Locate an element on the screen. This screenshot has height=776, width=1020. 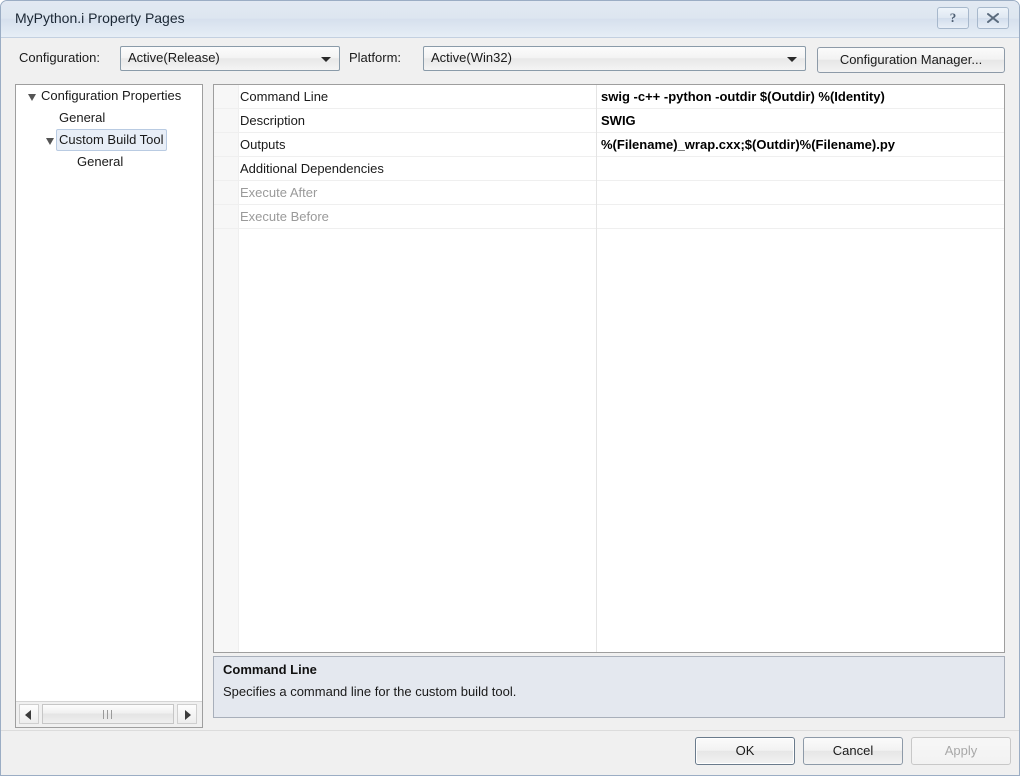
property-name: Additional Dependencies is located at coordinates (312, 168).